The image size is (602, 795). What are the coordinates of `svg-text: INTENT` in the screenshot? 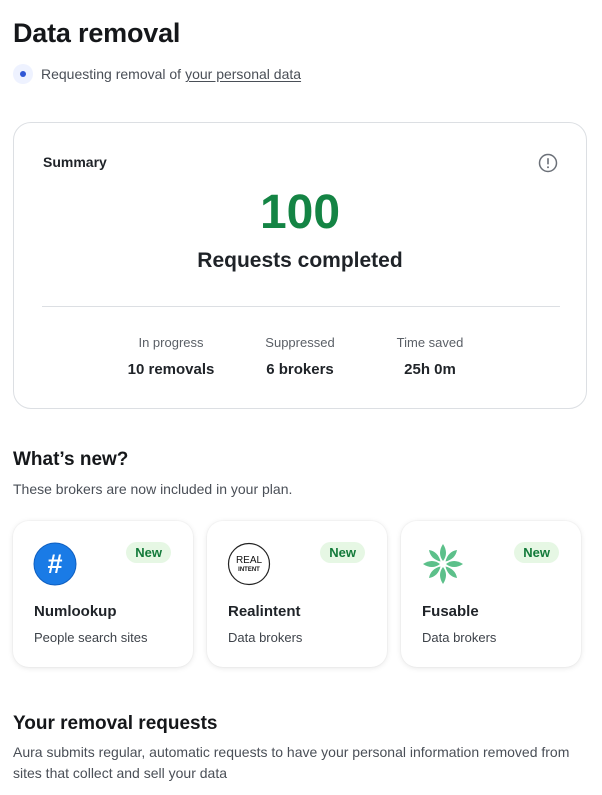 It's located at (249, 570).